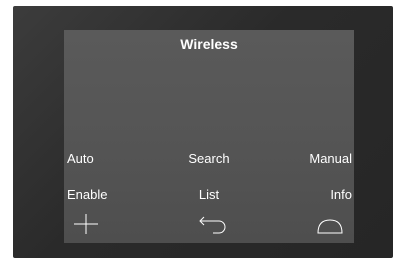 This screenshot has height=263, width=404. What do you see at coordinates (330, 224) in the screenshot?
I see `home-arch-icon` at bounding box center [330, 224].